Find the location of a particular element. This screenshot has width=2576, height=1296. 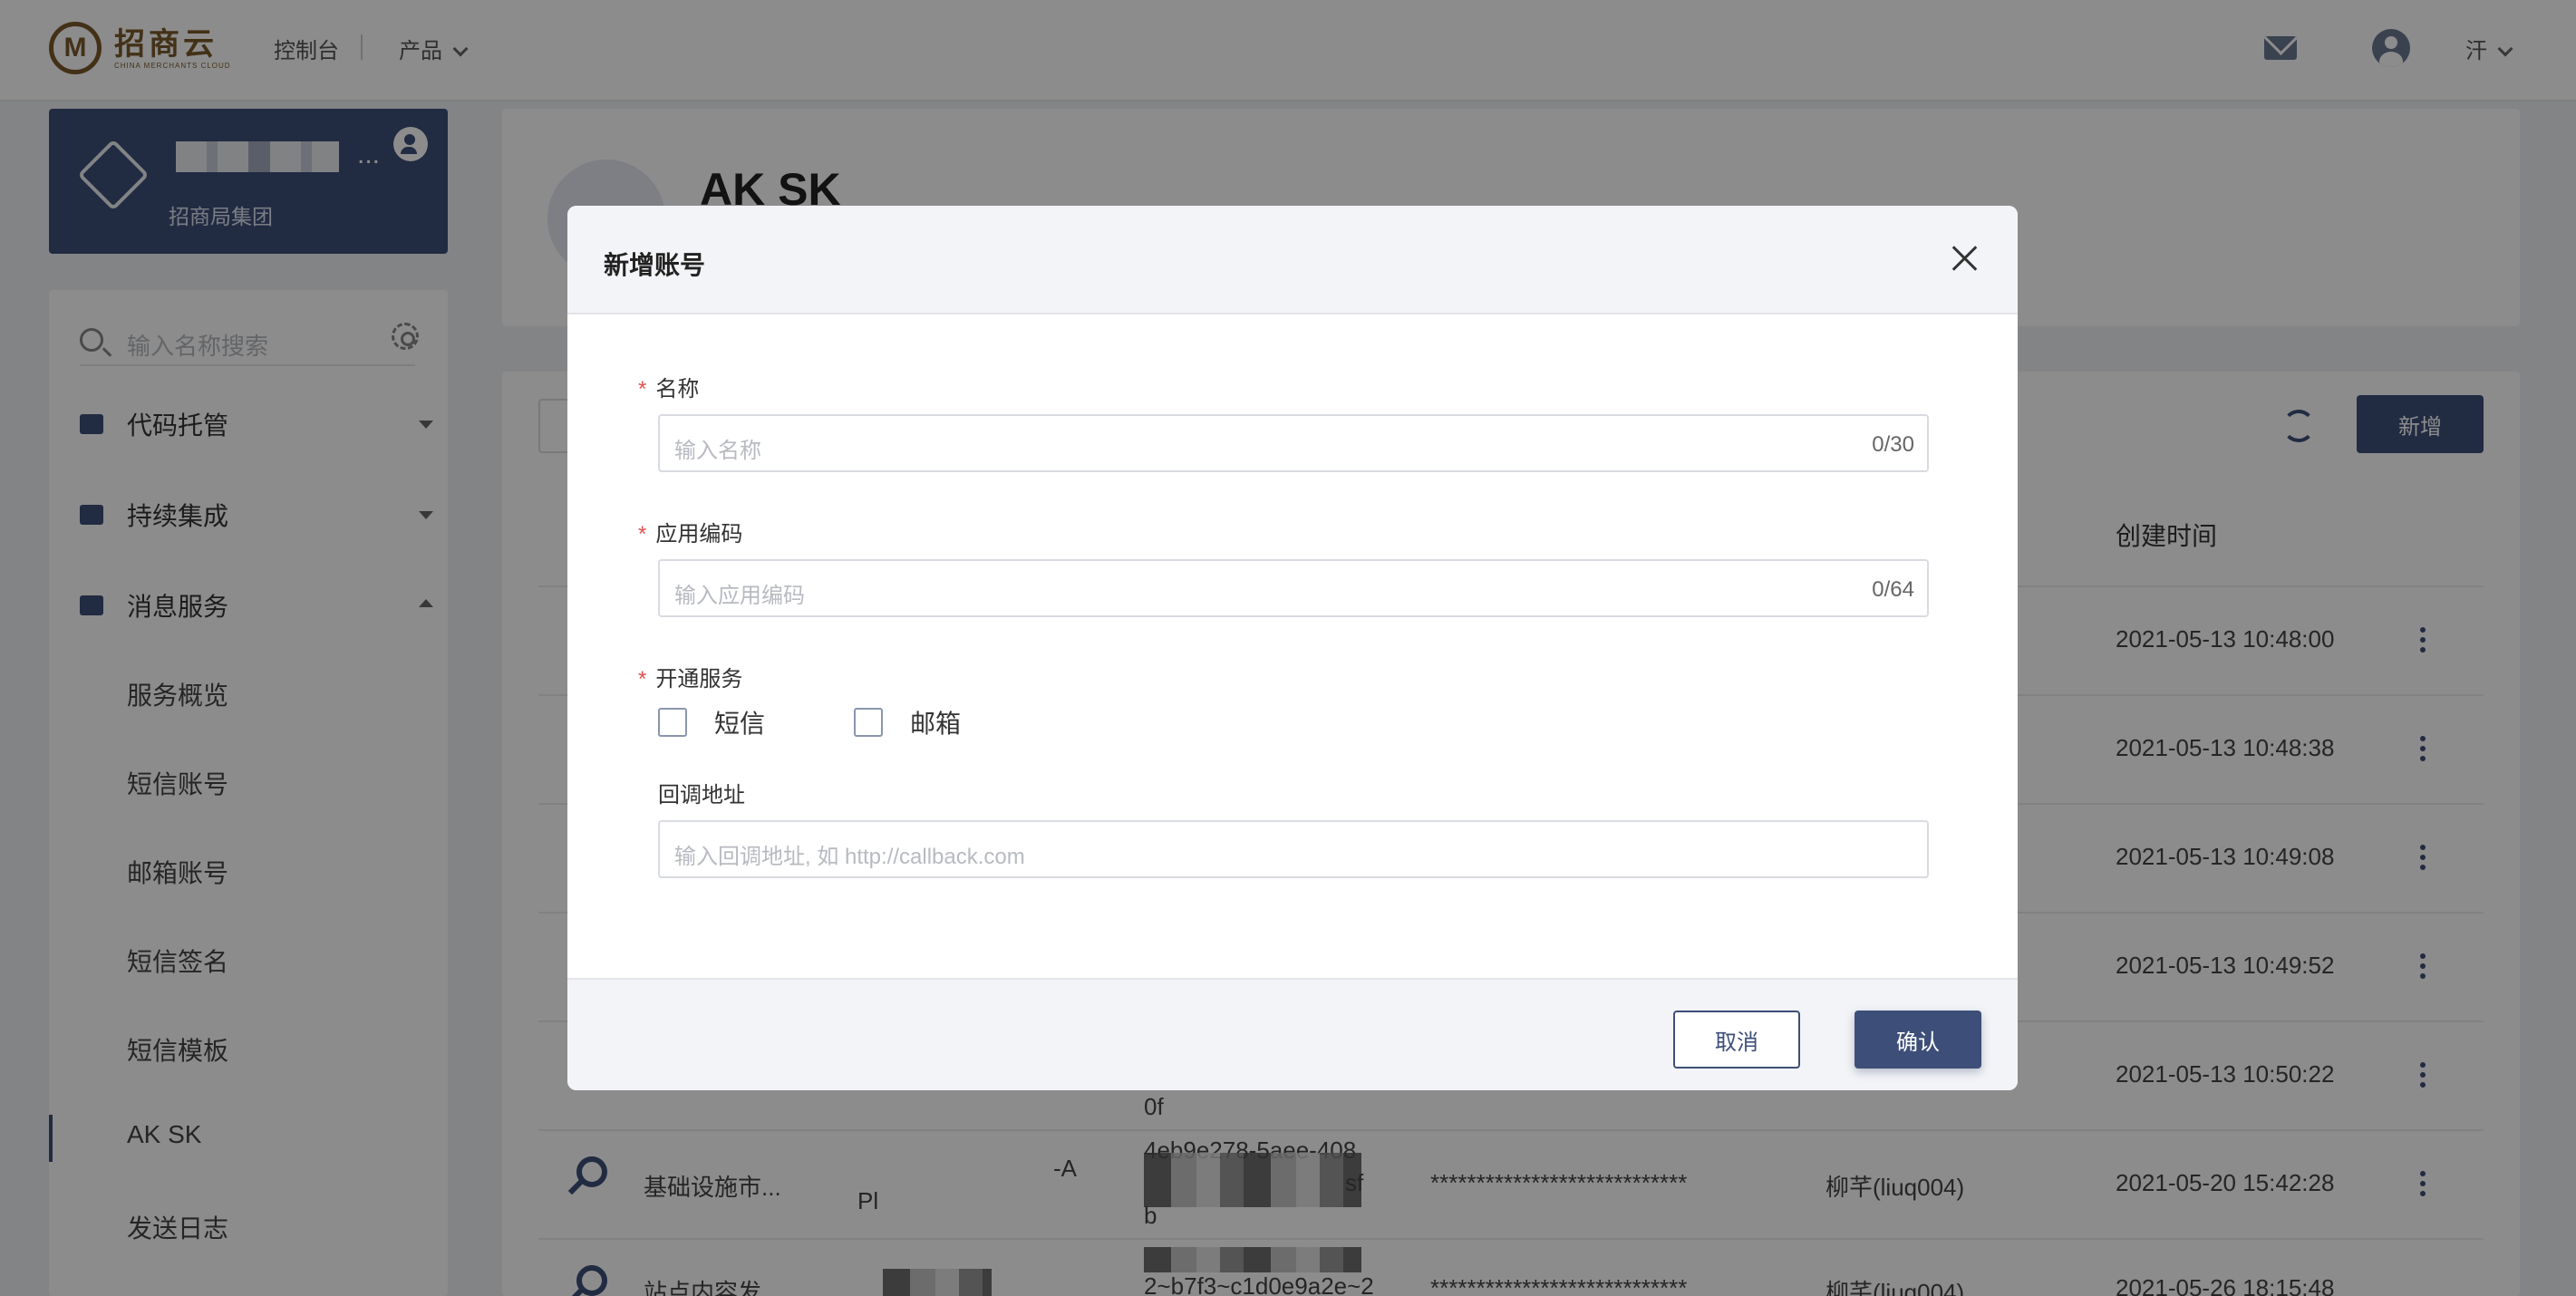

app-code-placeholder: 输入应用编码 is located at coordinates (739, 596).